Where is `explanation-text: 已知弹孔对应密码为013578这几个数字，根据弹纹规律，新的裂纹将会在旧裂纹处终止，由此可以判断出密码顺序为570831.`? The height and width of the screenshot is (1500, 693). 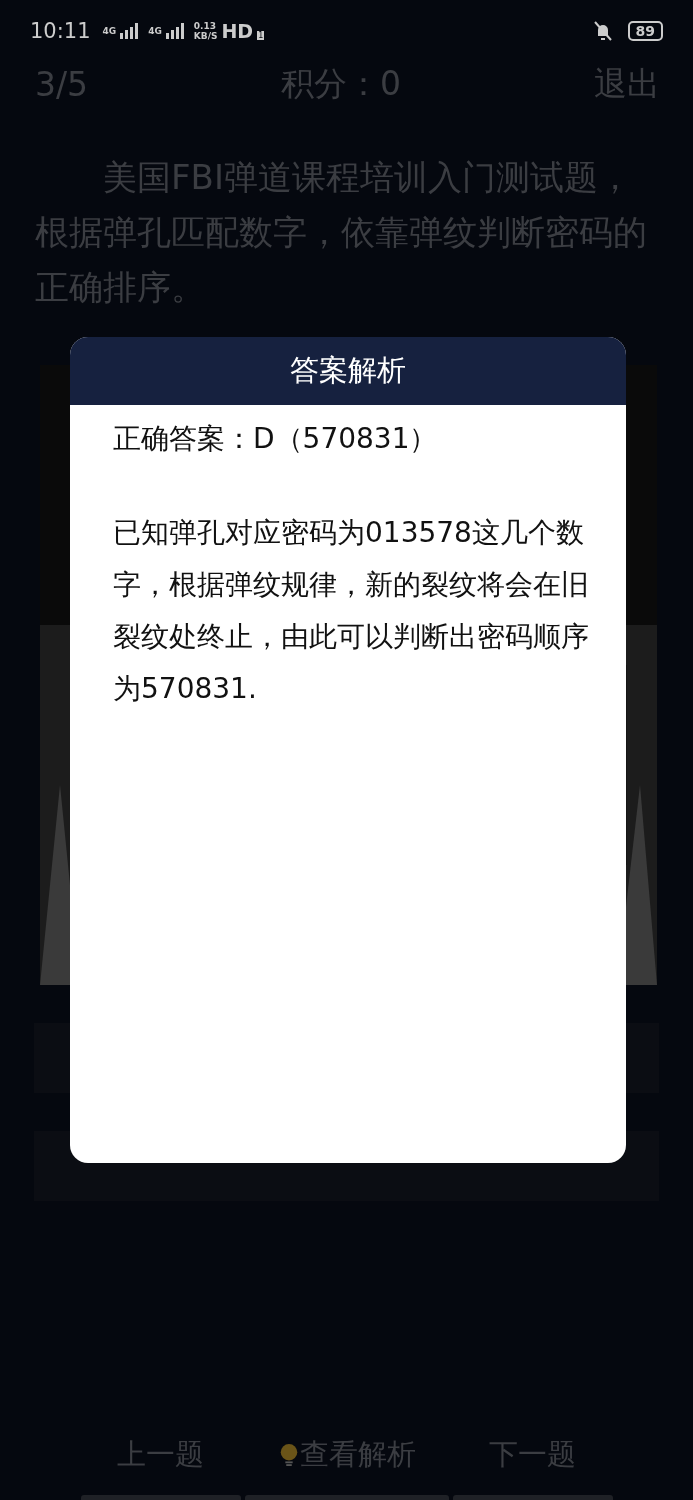
explanation-text: 已知弹孔对应密码为013578这几个数字，根据弹纹规律，新的裂纹将会在旧裂纹处终止，由此可以判断出密码顺序为570831. is located at coordinates (351, 611).